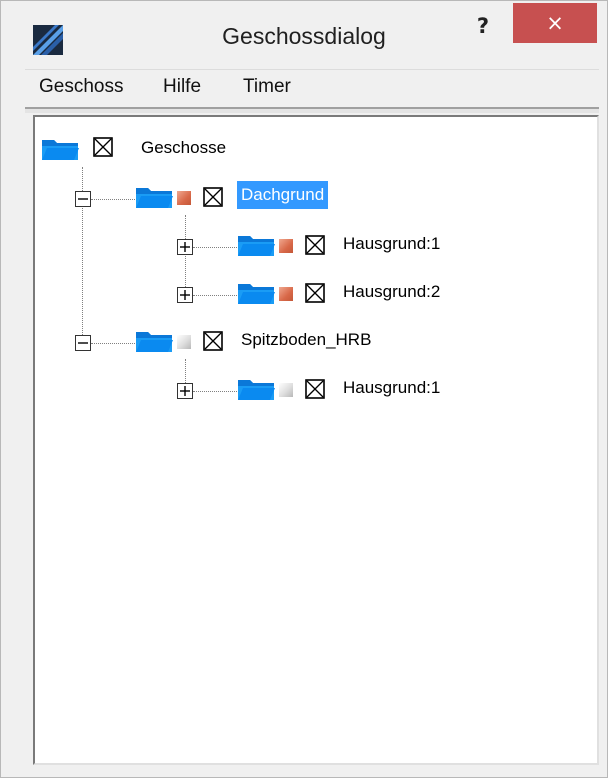  Describe the element at coordinates (81, 87) in the screenshot. I see `menu-geschoss: Geschoss` at that location.